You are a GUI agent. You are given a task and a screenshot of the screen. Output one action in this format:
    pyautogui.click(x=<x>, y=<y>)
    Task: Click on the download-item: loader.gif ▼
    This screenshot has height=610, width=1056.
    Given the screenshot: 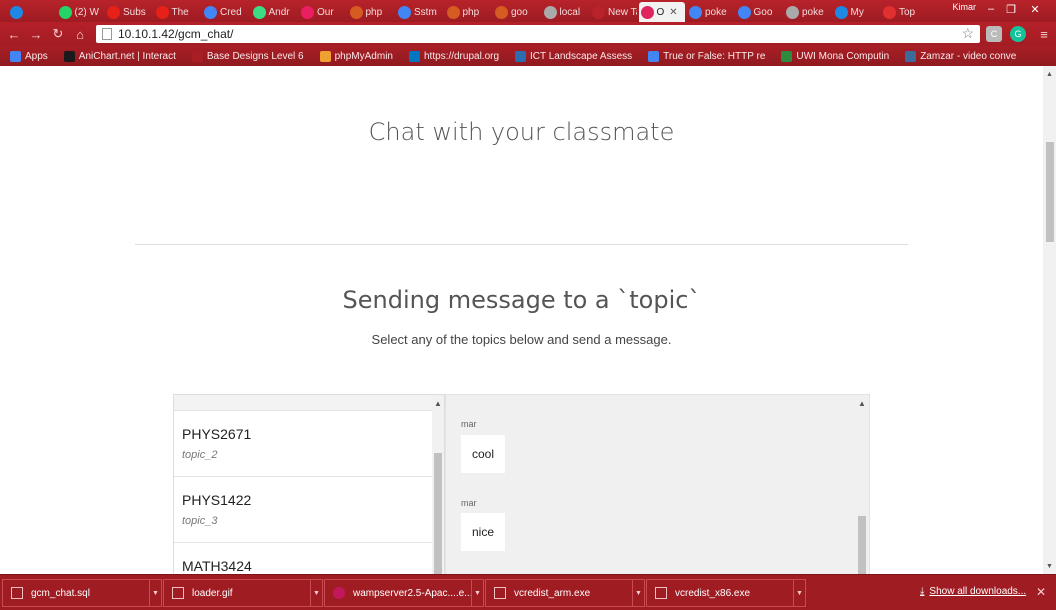 What is the action you would take?
    pyautogui.click(x=243, y=593)
    